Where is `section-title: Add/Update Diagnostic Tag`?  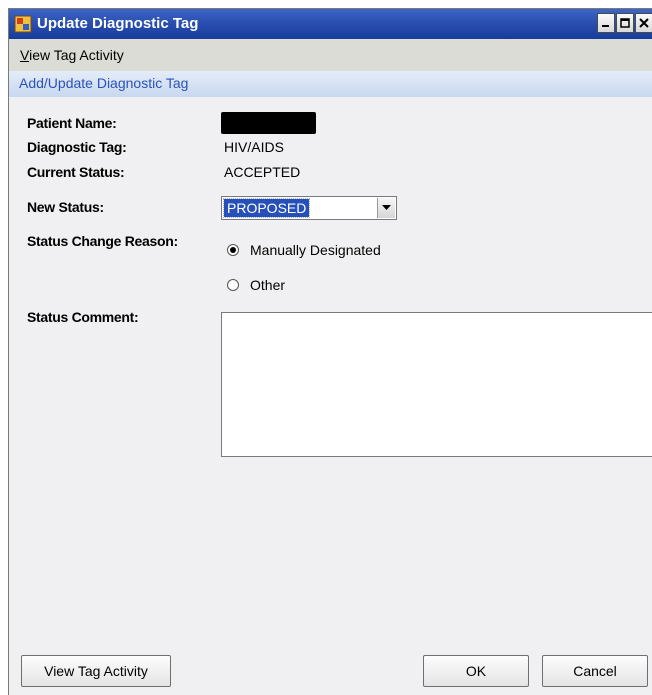 section-title: Add/Update Diagnostic Tag is located at coordinates (104, 83).